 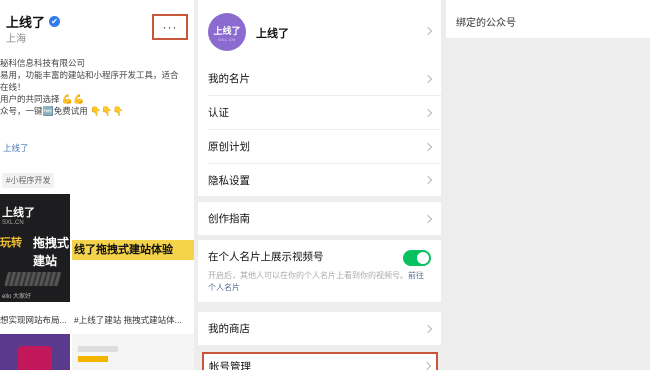 What do you see at coordinates (16, 148) in the screenshot?
I see `profile-link: 上线了` at bounding box center [16, 148].